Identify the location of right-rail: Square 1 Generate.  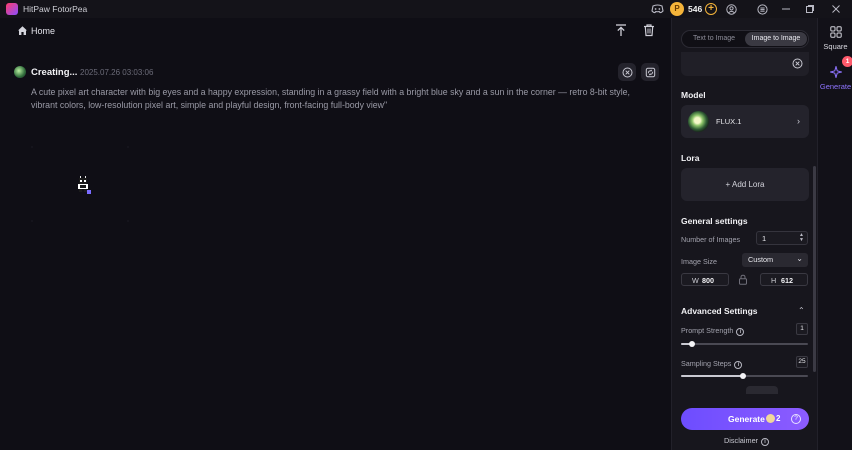
(834, 234).